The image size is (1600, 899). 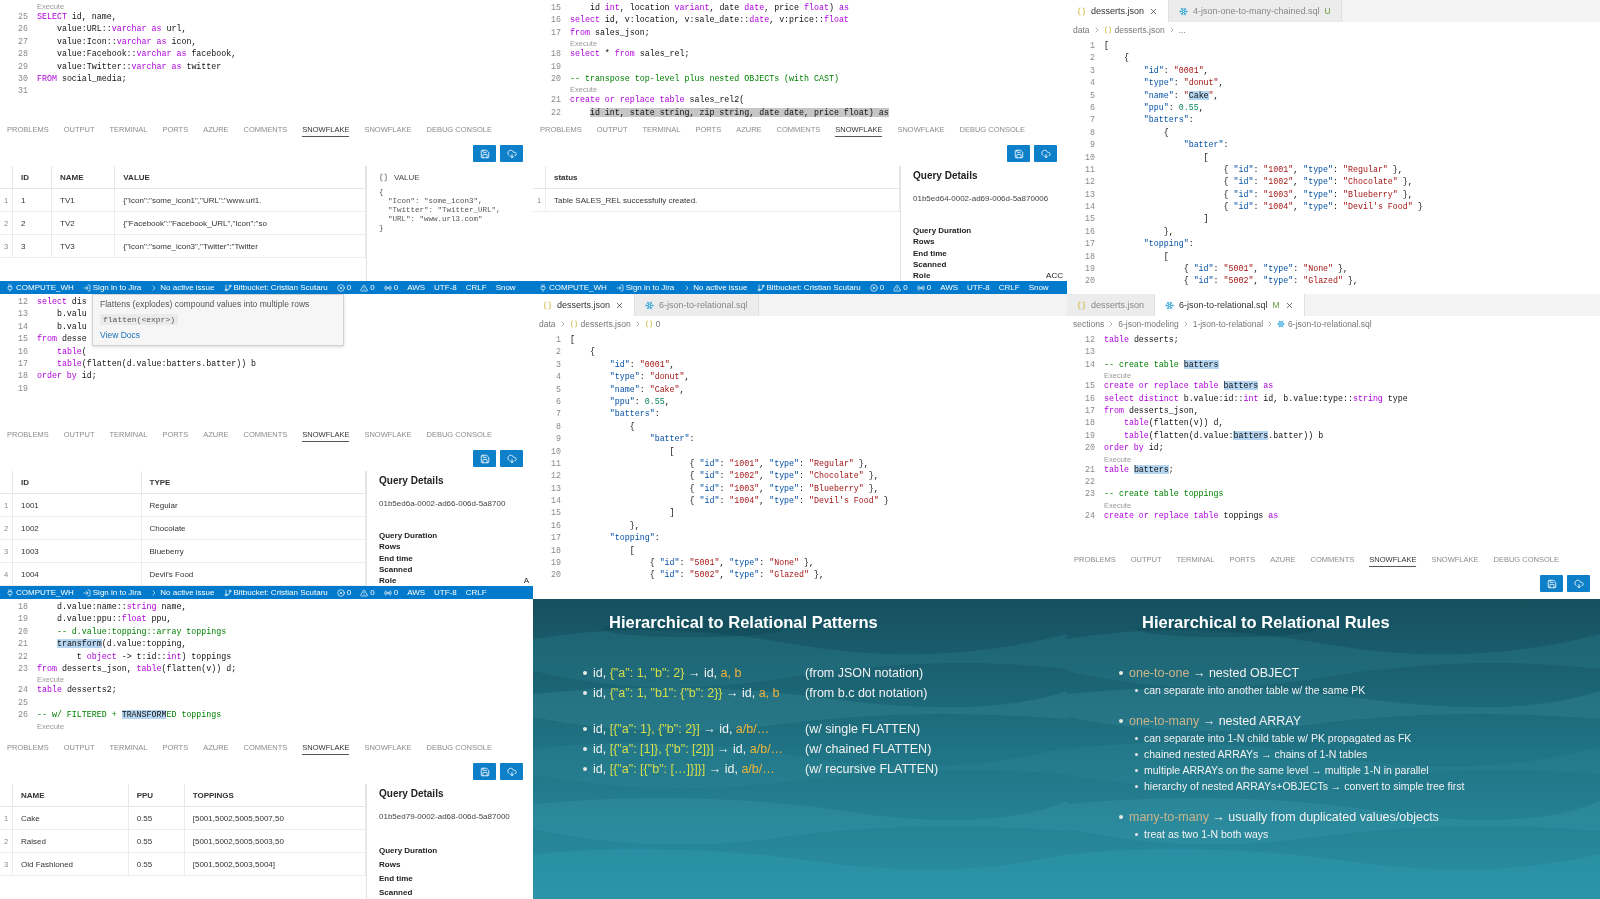 I want to click on table-cell: Raised, so click(x=70, y=841).